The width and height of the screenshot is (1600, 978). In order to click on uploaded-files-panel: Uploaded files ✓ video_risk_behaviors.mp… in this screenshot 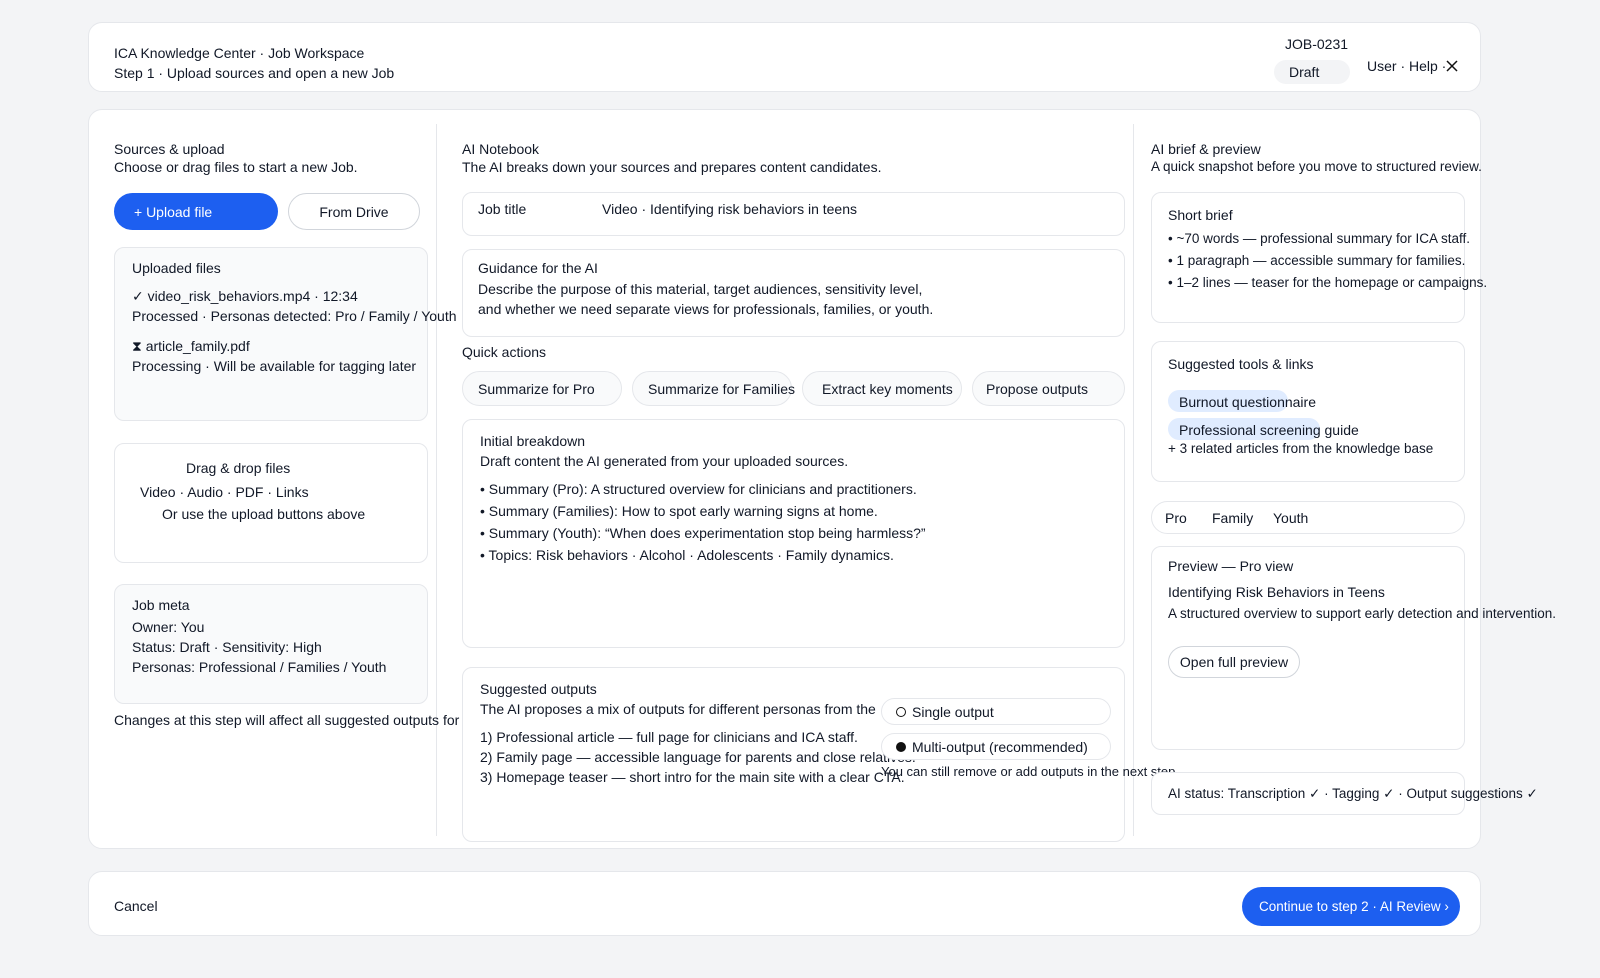, I will do `click(285, 334)`.